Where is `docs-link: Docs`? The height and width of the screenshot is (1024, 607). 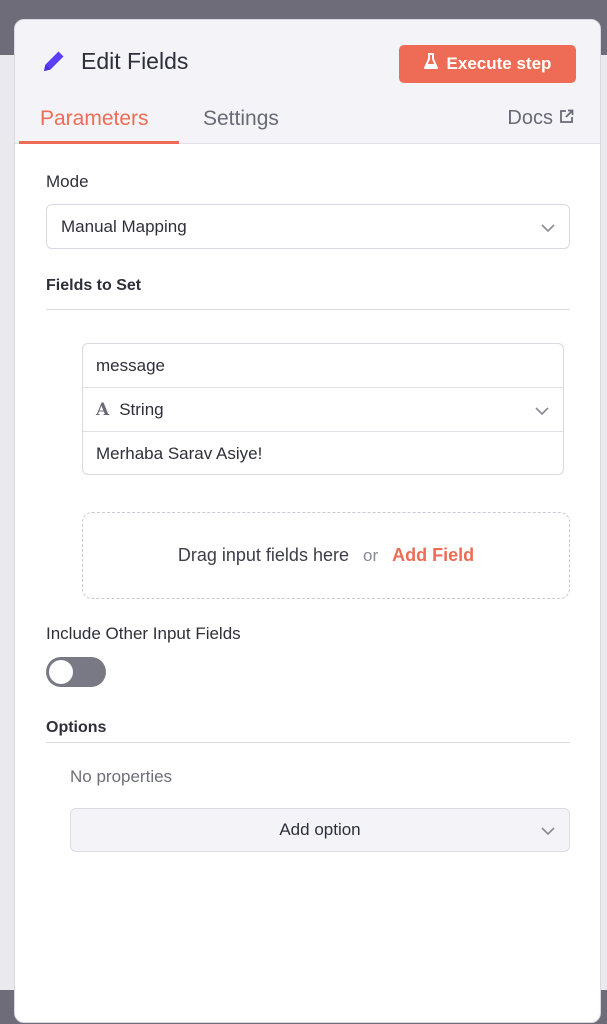 docs-link: Docs is located at coordinates (540, 118).